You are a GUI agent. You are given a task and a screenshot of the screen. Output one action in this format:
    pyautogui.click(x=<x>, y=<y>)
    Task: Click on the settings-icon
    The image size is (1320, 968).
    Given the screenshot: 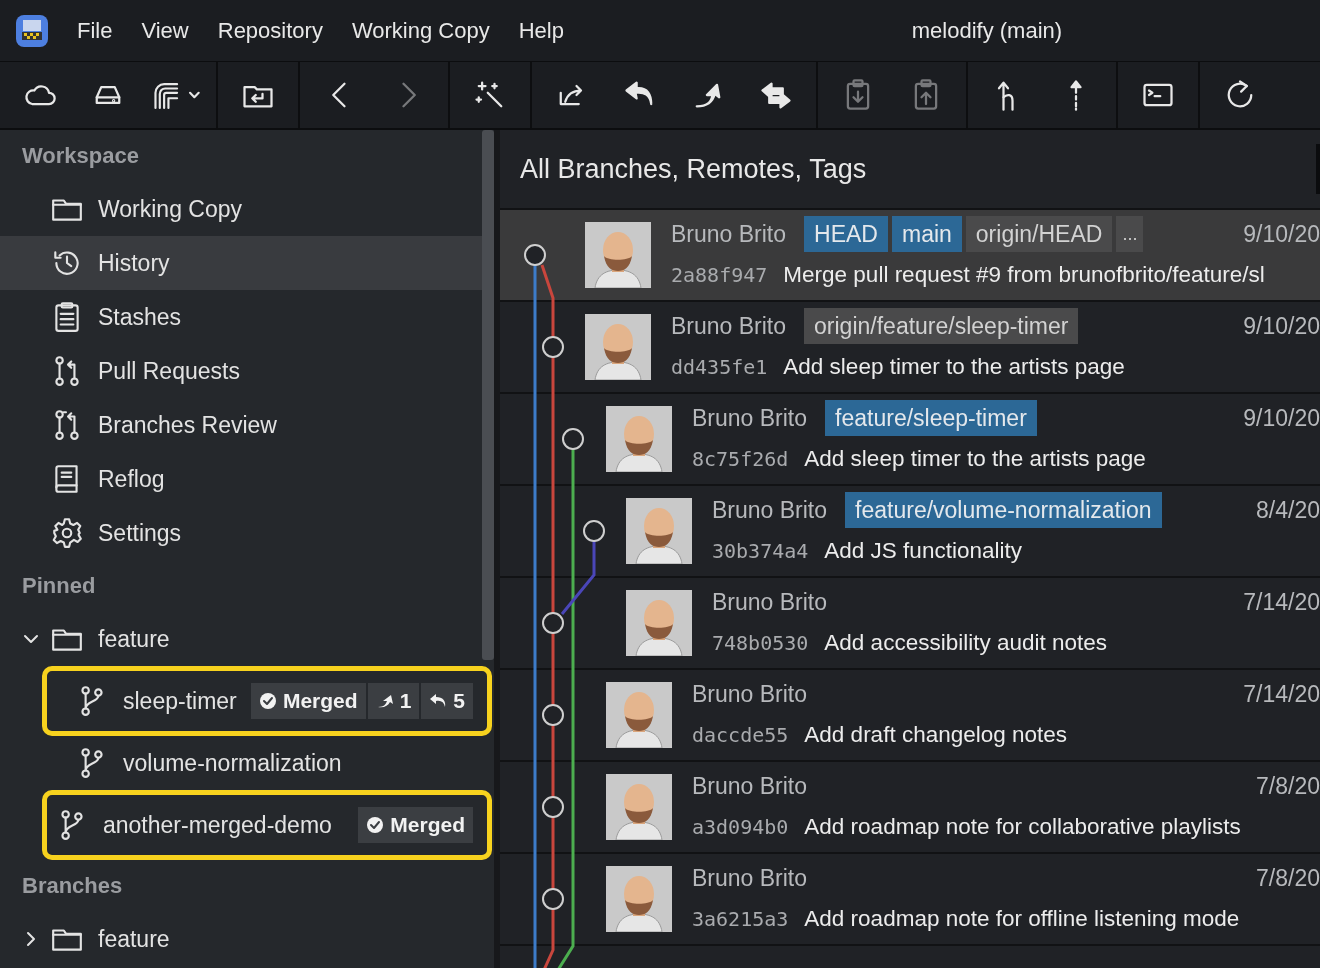 What is the action you would take?
    pyautogui.click(x=67, y=533)
    